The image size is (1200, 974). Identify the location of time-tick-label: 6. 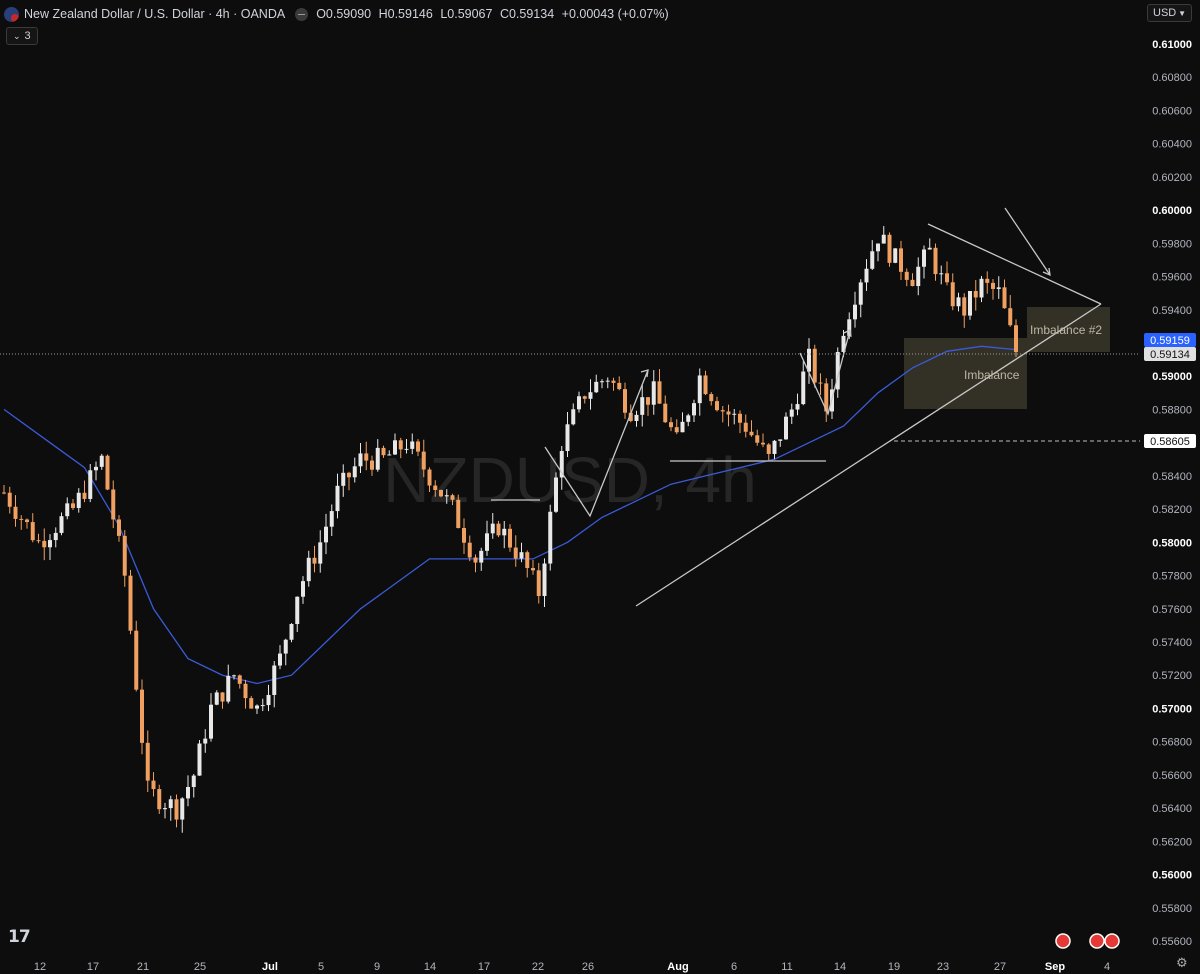
(734, 967).